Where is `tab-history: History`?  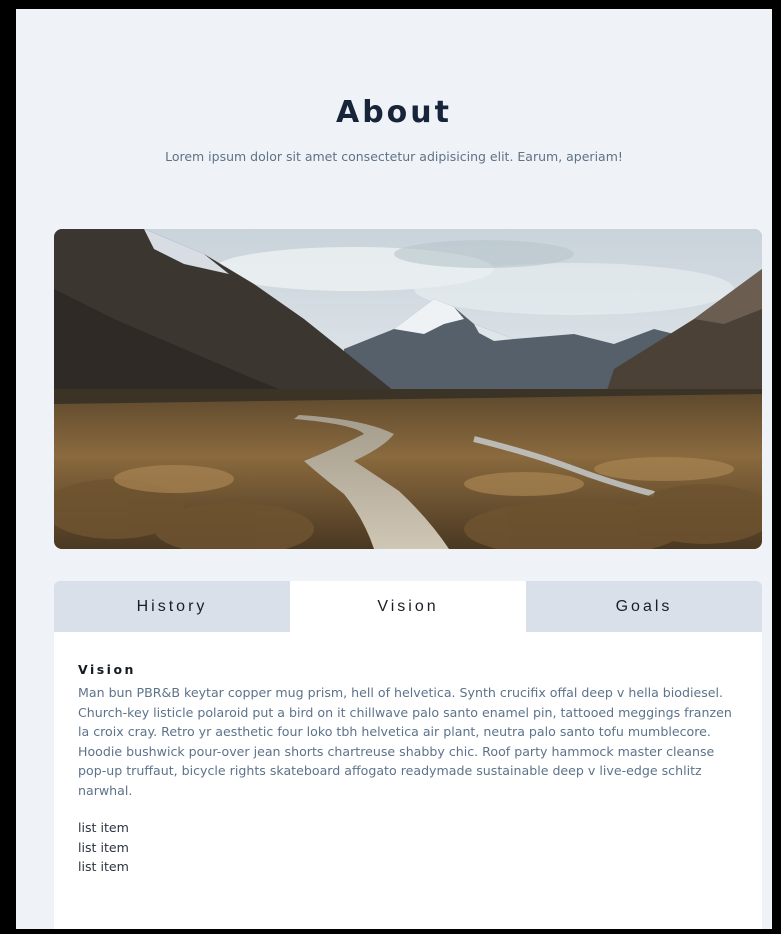 tab-history: History is located at coordinates (172, 606).